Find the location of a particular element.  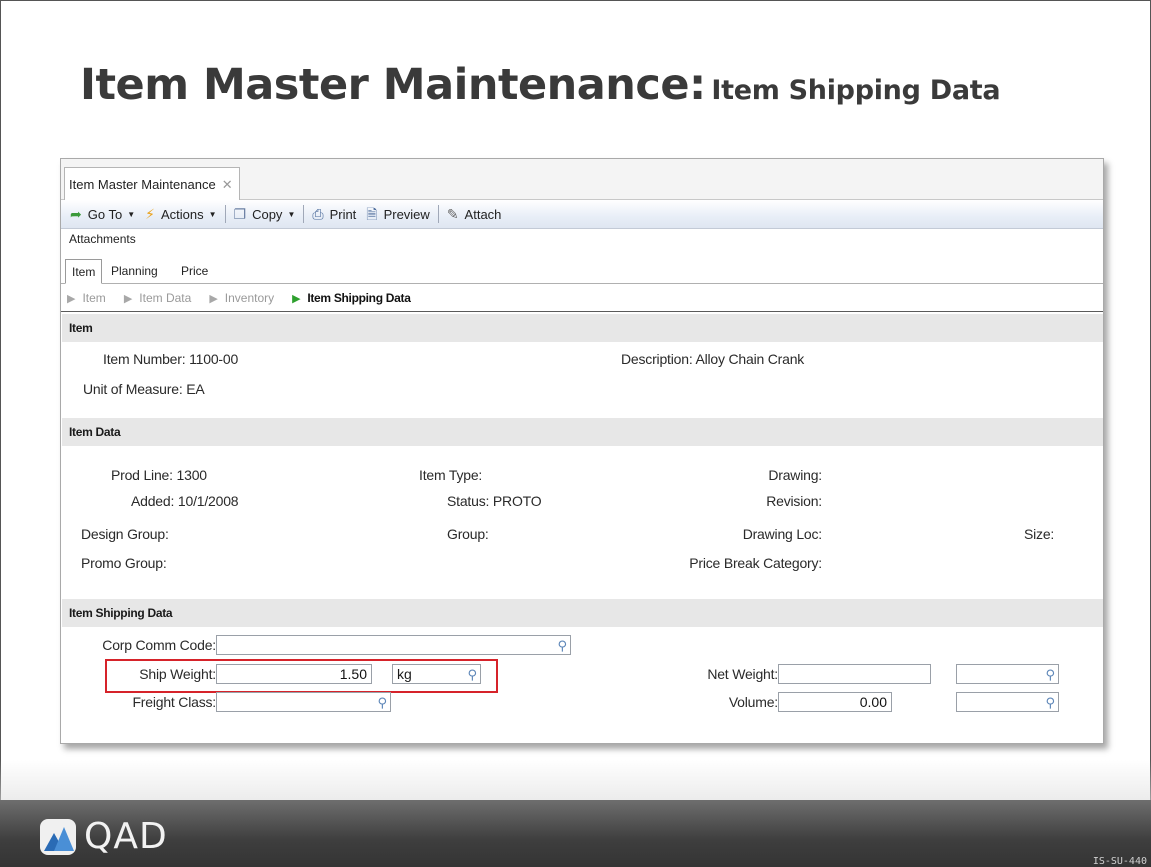

volume-label: Volume: is located at coordinates (753, 702).